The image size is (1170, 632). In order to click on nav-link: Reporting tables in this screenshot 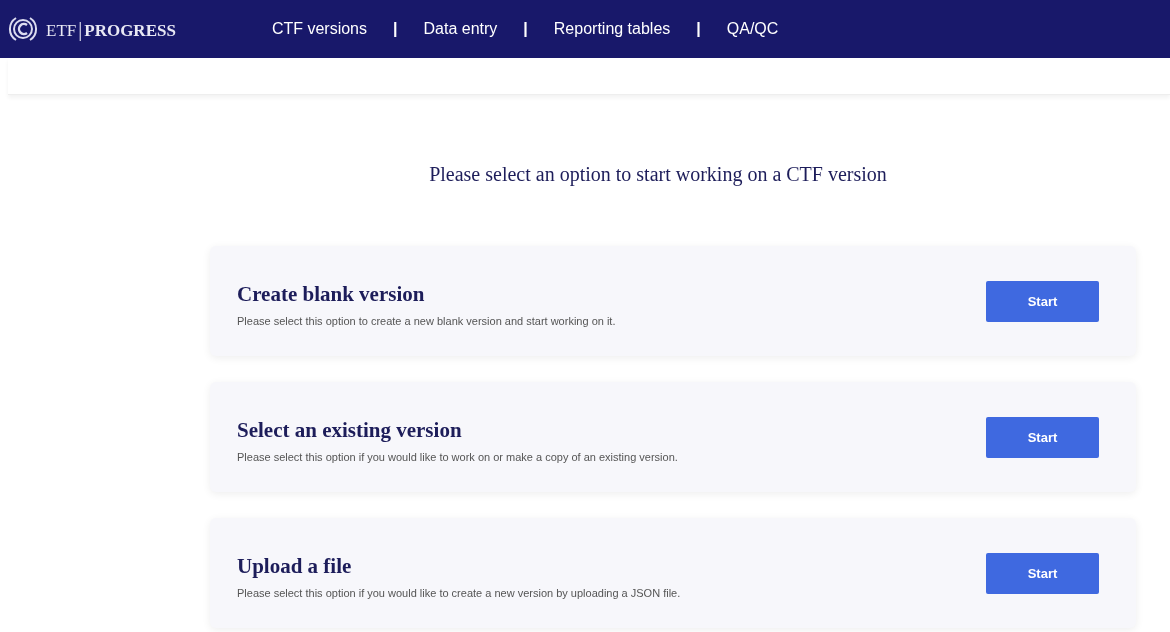, I will do `click(612, 29)`.